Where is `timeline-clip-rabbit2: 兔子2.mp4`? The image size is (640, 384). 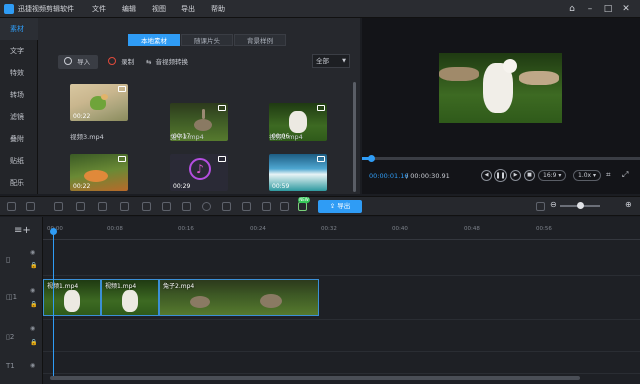 timeline-clip-rabbit2: 兔子2.mp4 is located at coordinates (239, 297).